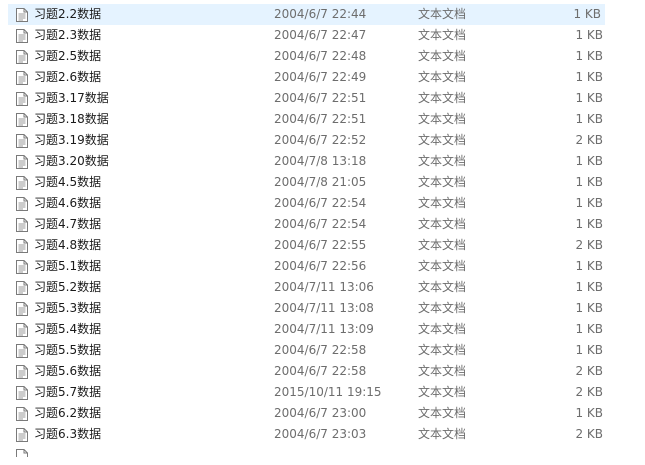 The image size is (645, 465). Describe the element at coordinates (322, 413) in the screenshot. I see `file-row: 习题6.2数据 2004/6/7 23:00 文本文档 1 KB` at that location.